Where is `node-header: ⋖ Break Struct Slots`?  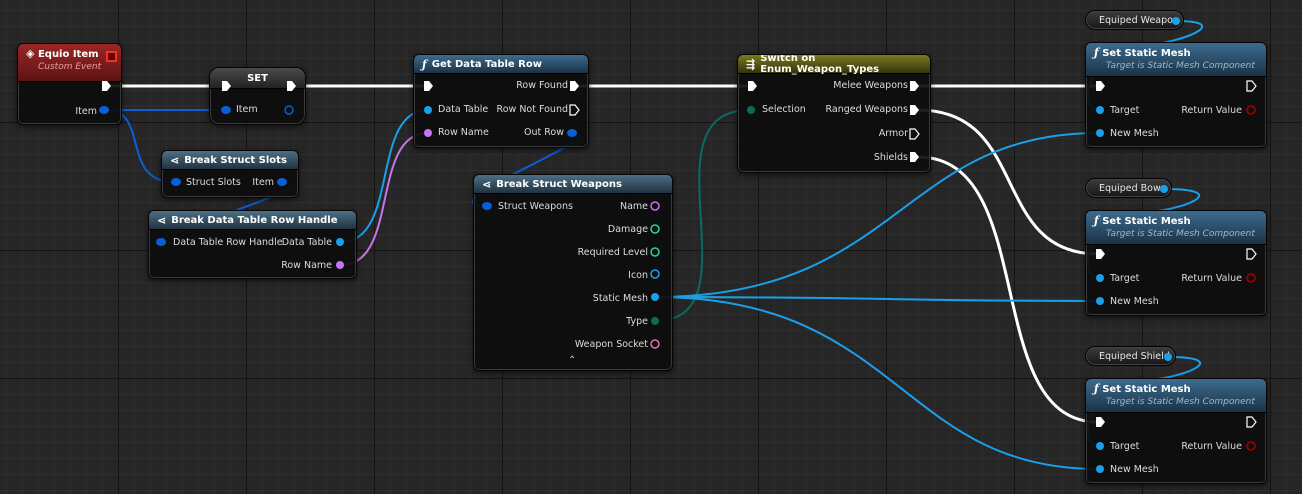
node-header: ⋖ Break Struct Slots is located at coordinates (230, 160).